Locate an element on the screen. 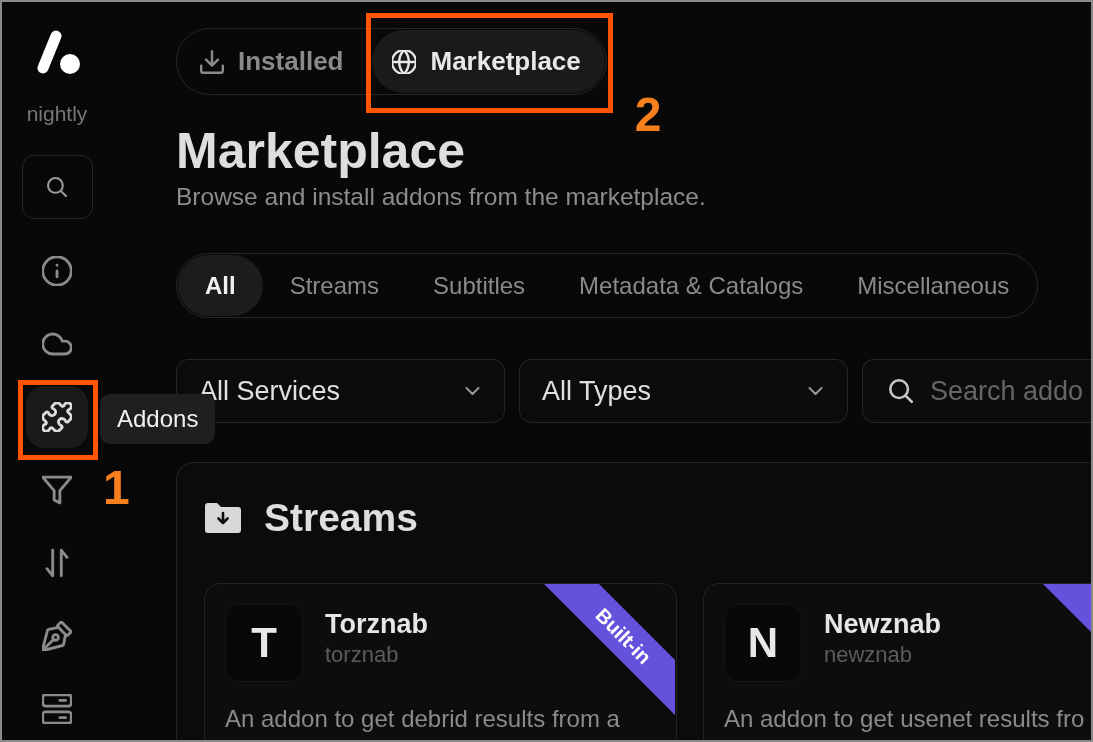 This screenshot has height=742, width=1093. view-tab: Marketplace is located at coordinates (488, 61).